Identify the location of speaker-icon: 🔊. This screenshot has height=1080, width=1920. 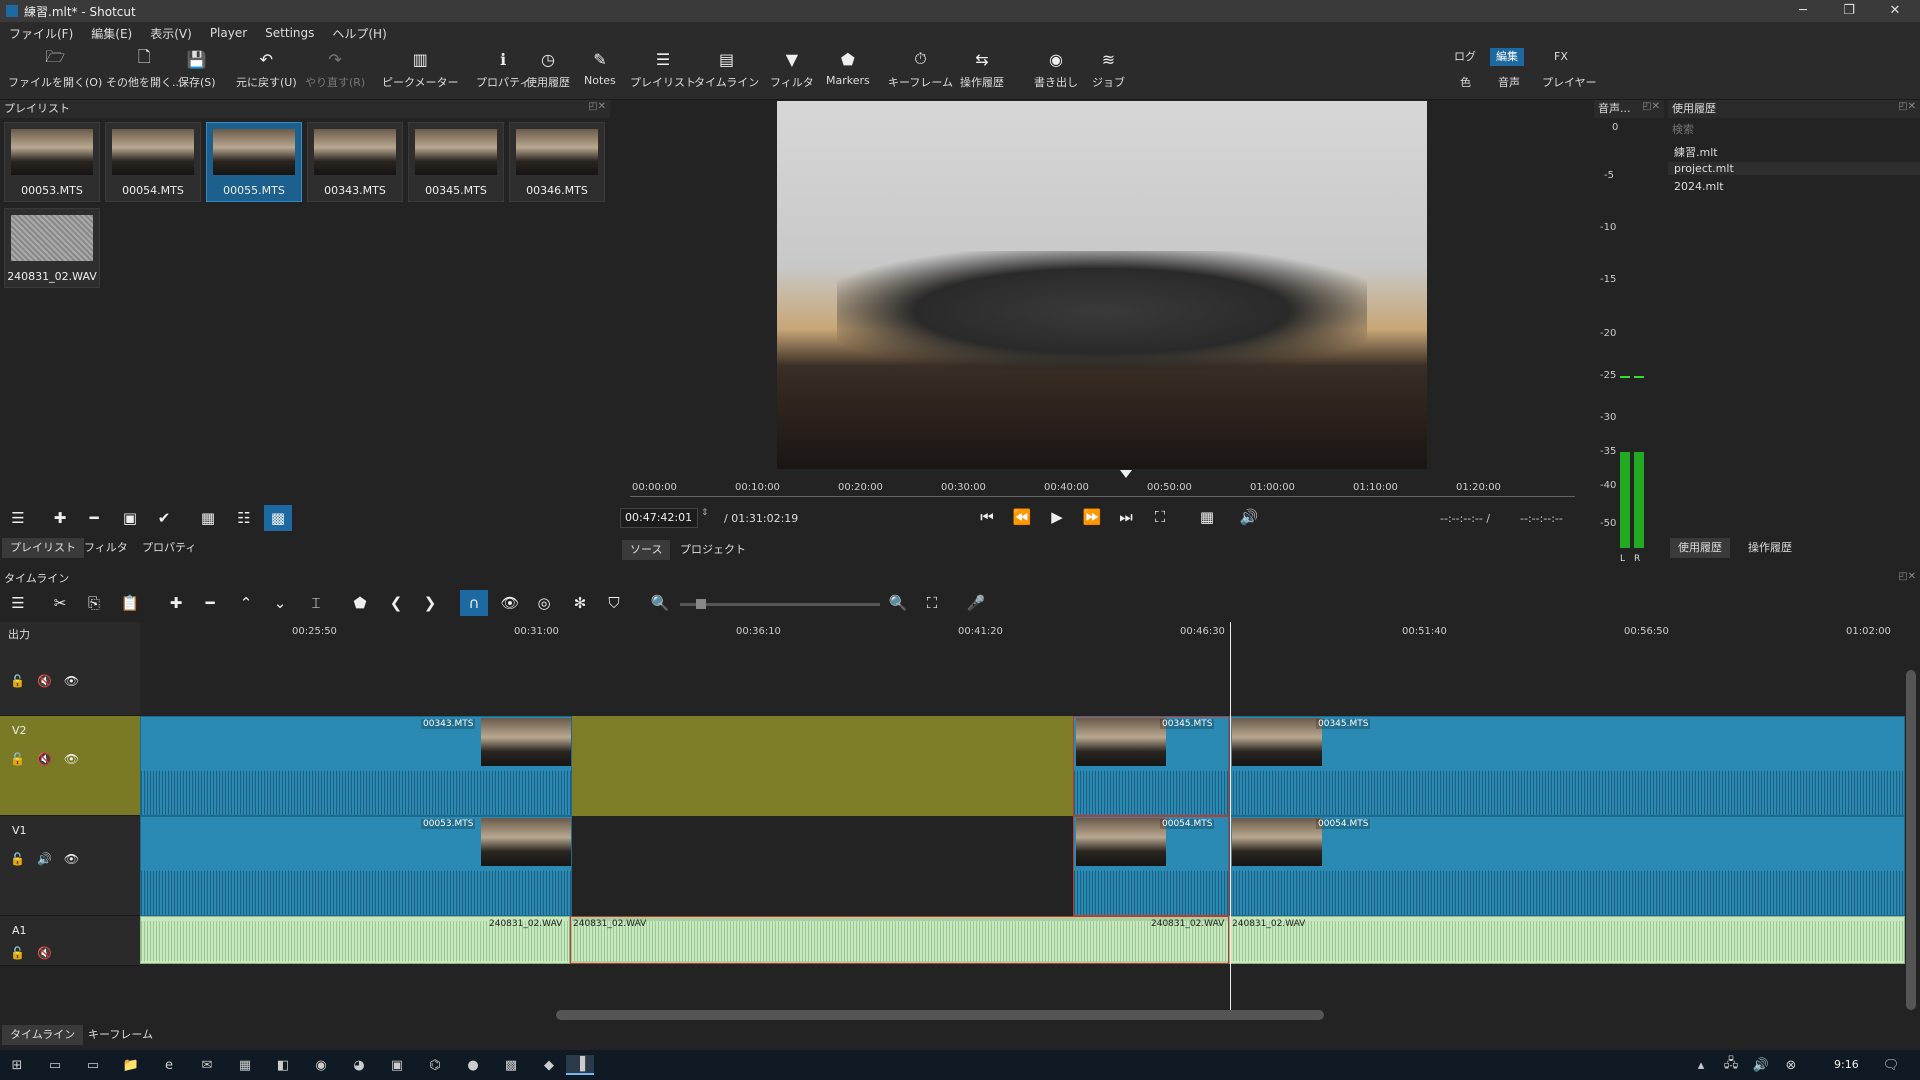
(1761, 1065).